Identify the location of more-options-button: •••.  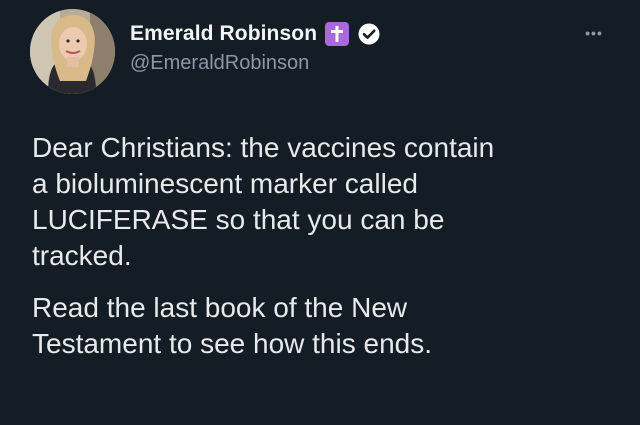
(594, 33).